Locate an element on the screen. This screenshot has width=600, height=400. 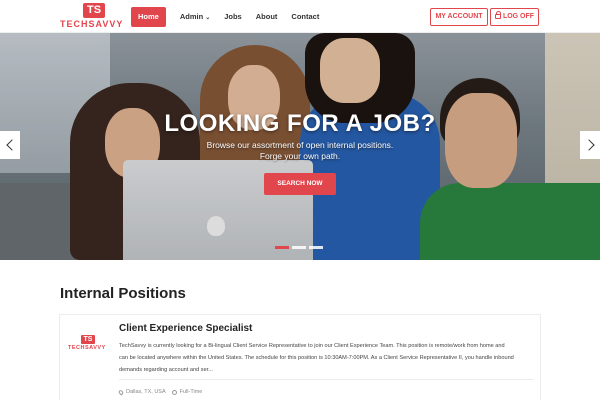
techsavvy-logo: TS TECHSAVVY is located at coordinates (96, 17).